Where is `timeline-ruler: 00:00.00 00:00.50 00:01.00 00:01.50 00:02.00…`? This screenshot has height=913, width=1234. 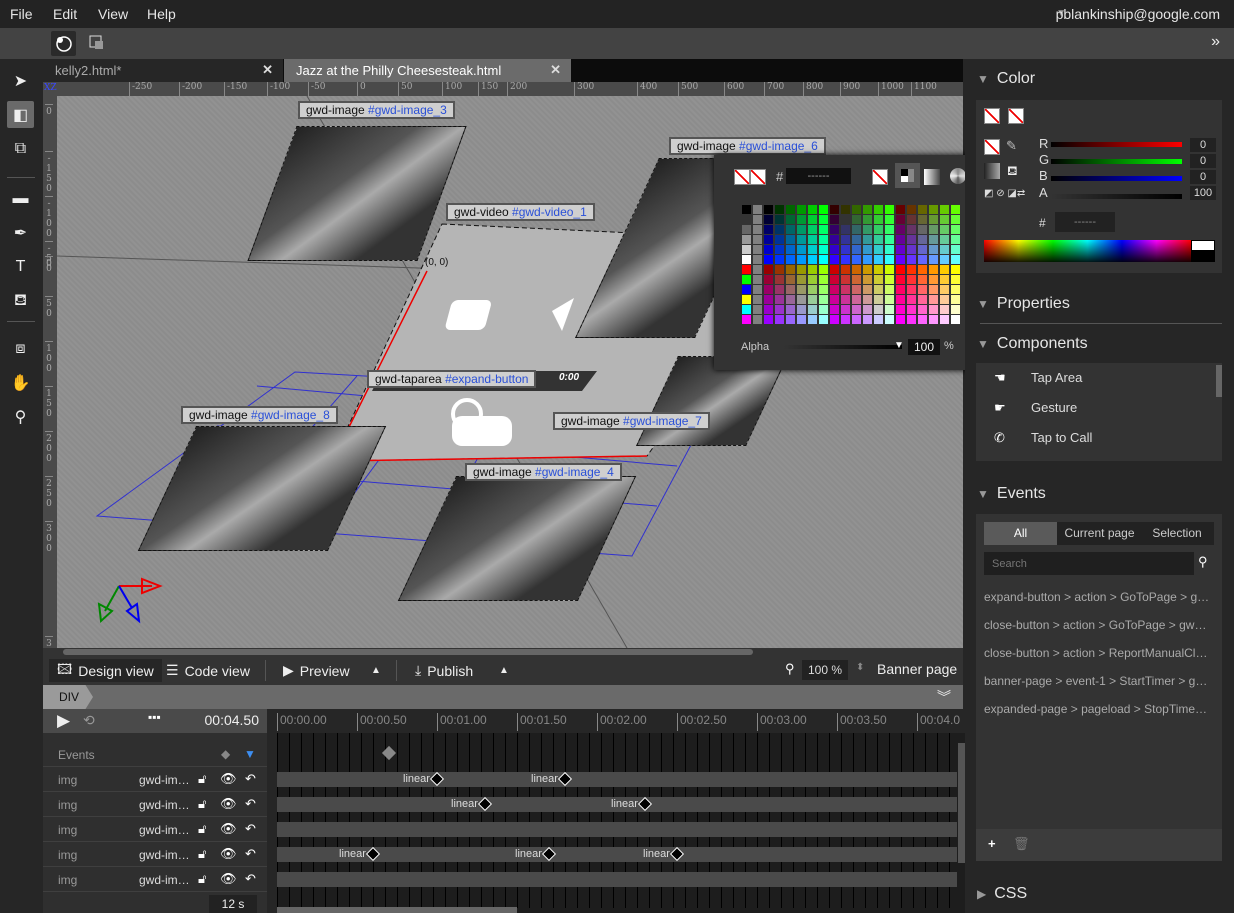 timeline-ruler: 00:00.00 00:00.50 00:01.00 00:01.50 00:02.00… is located at coordinates (621, 721).